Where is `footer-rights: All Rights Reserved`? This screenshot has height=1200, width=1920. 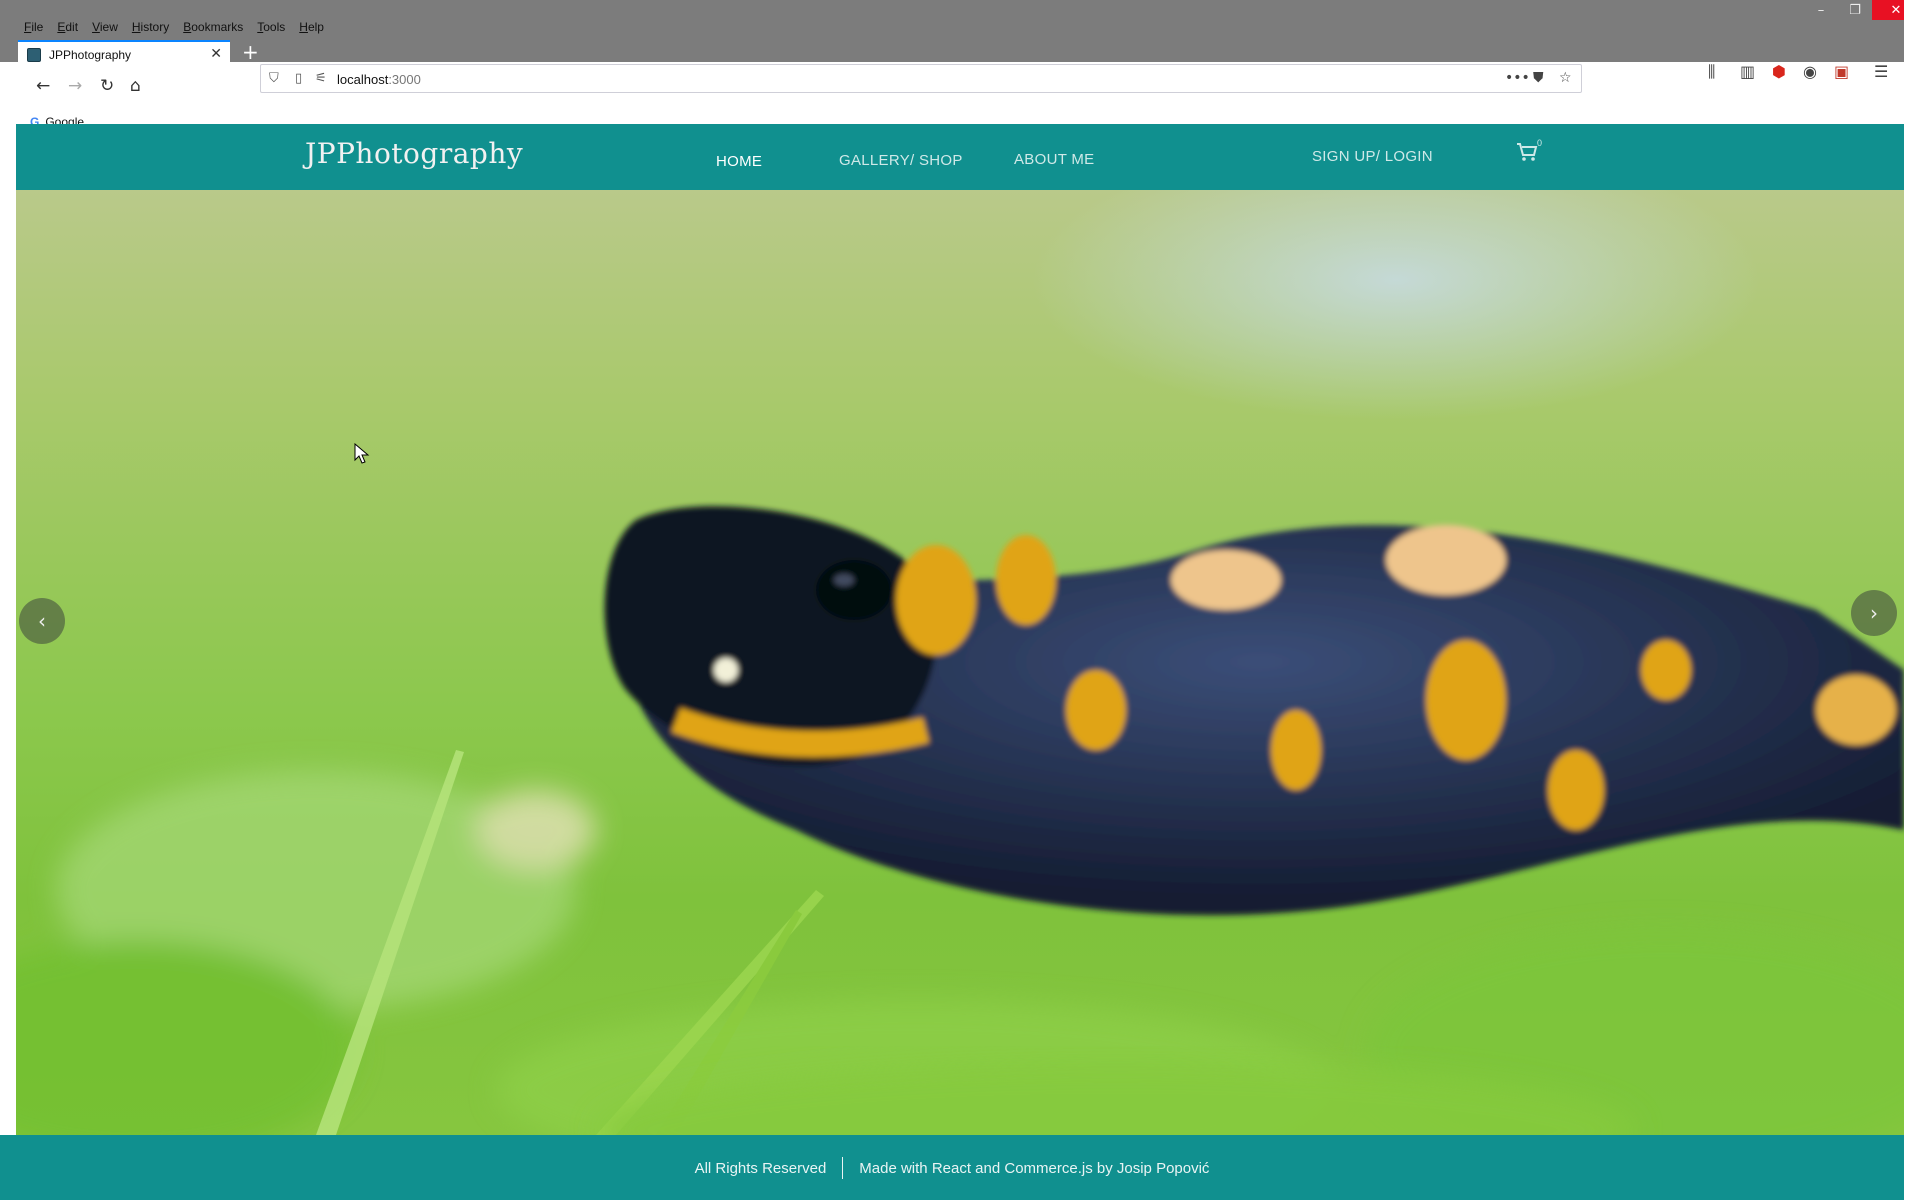
footer-rights: All Rights Reserved is located at coordinates (760, 1168).